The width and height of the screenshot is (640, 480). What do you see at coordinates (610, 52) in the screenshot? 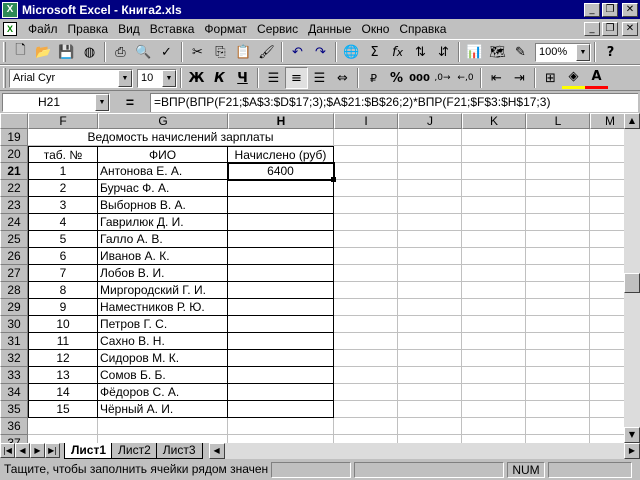
I see `help-icon: ?` at bounding box center [610, 52].